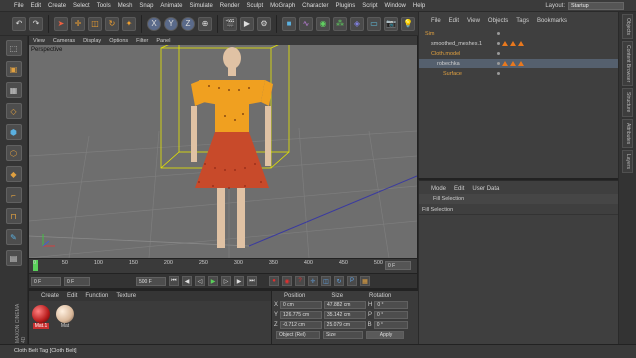  What do you see at coordinates (200, 281) in the screenshot?
I see `prev-frame-icon: ◁` at bounding box center [200, 281].